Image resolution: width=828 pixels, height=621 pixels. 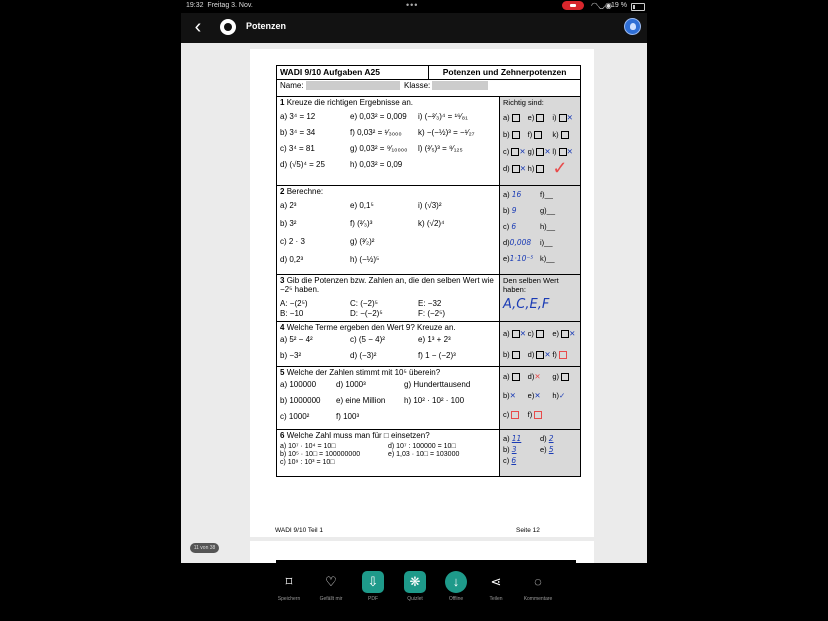 What do you see at coordinates (428, 88) in the screenshot?
I see `name-class-row: Name: Klasse:` at bounding box center [428, 88].